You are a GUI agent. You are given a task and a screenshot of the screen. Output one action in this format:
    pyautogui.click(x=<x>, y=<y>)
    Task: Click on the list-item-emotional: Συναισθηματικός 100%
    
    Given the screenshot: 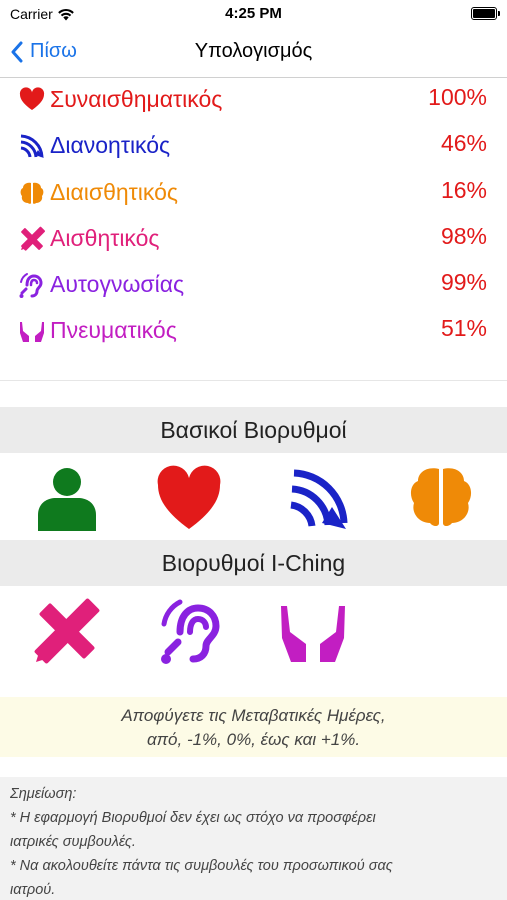 What is the action you would take?
    pyautogui.click(x=253, y=101)
    